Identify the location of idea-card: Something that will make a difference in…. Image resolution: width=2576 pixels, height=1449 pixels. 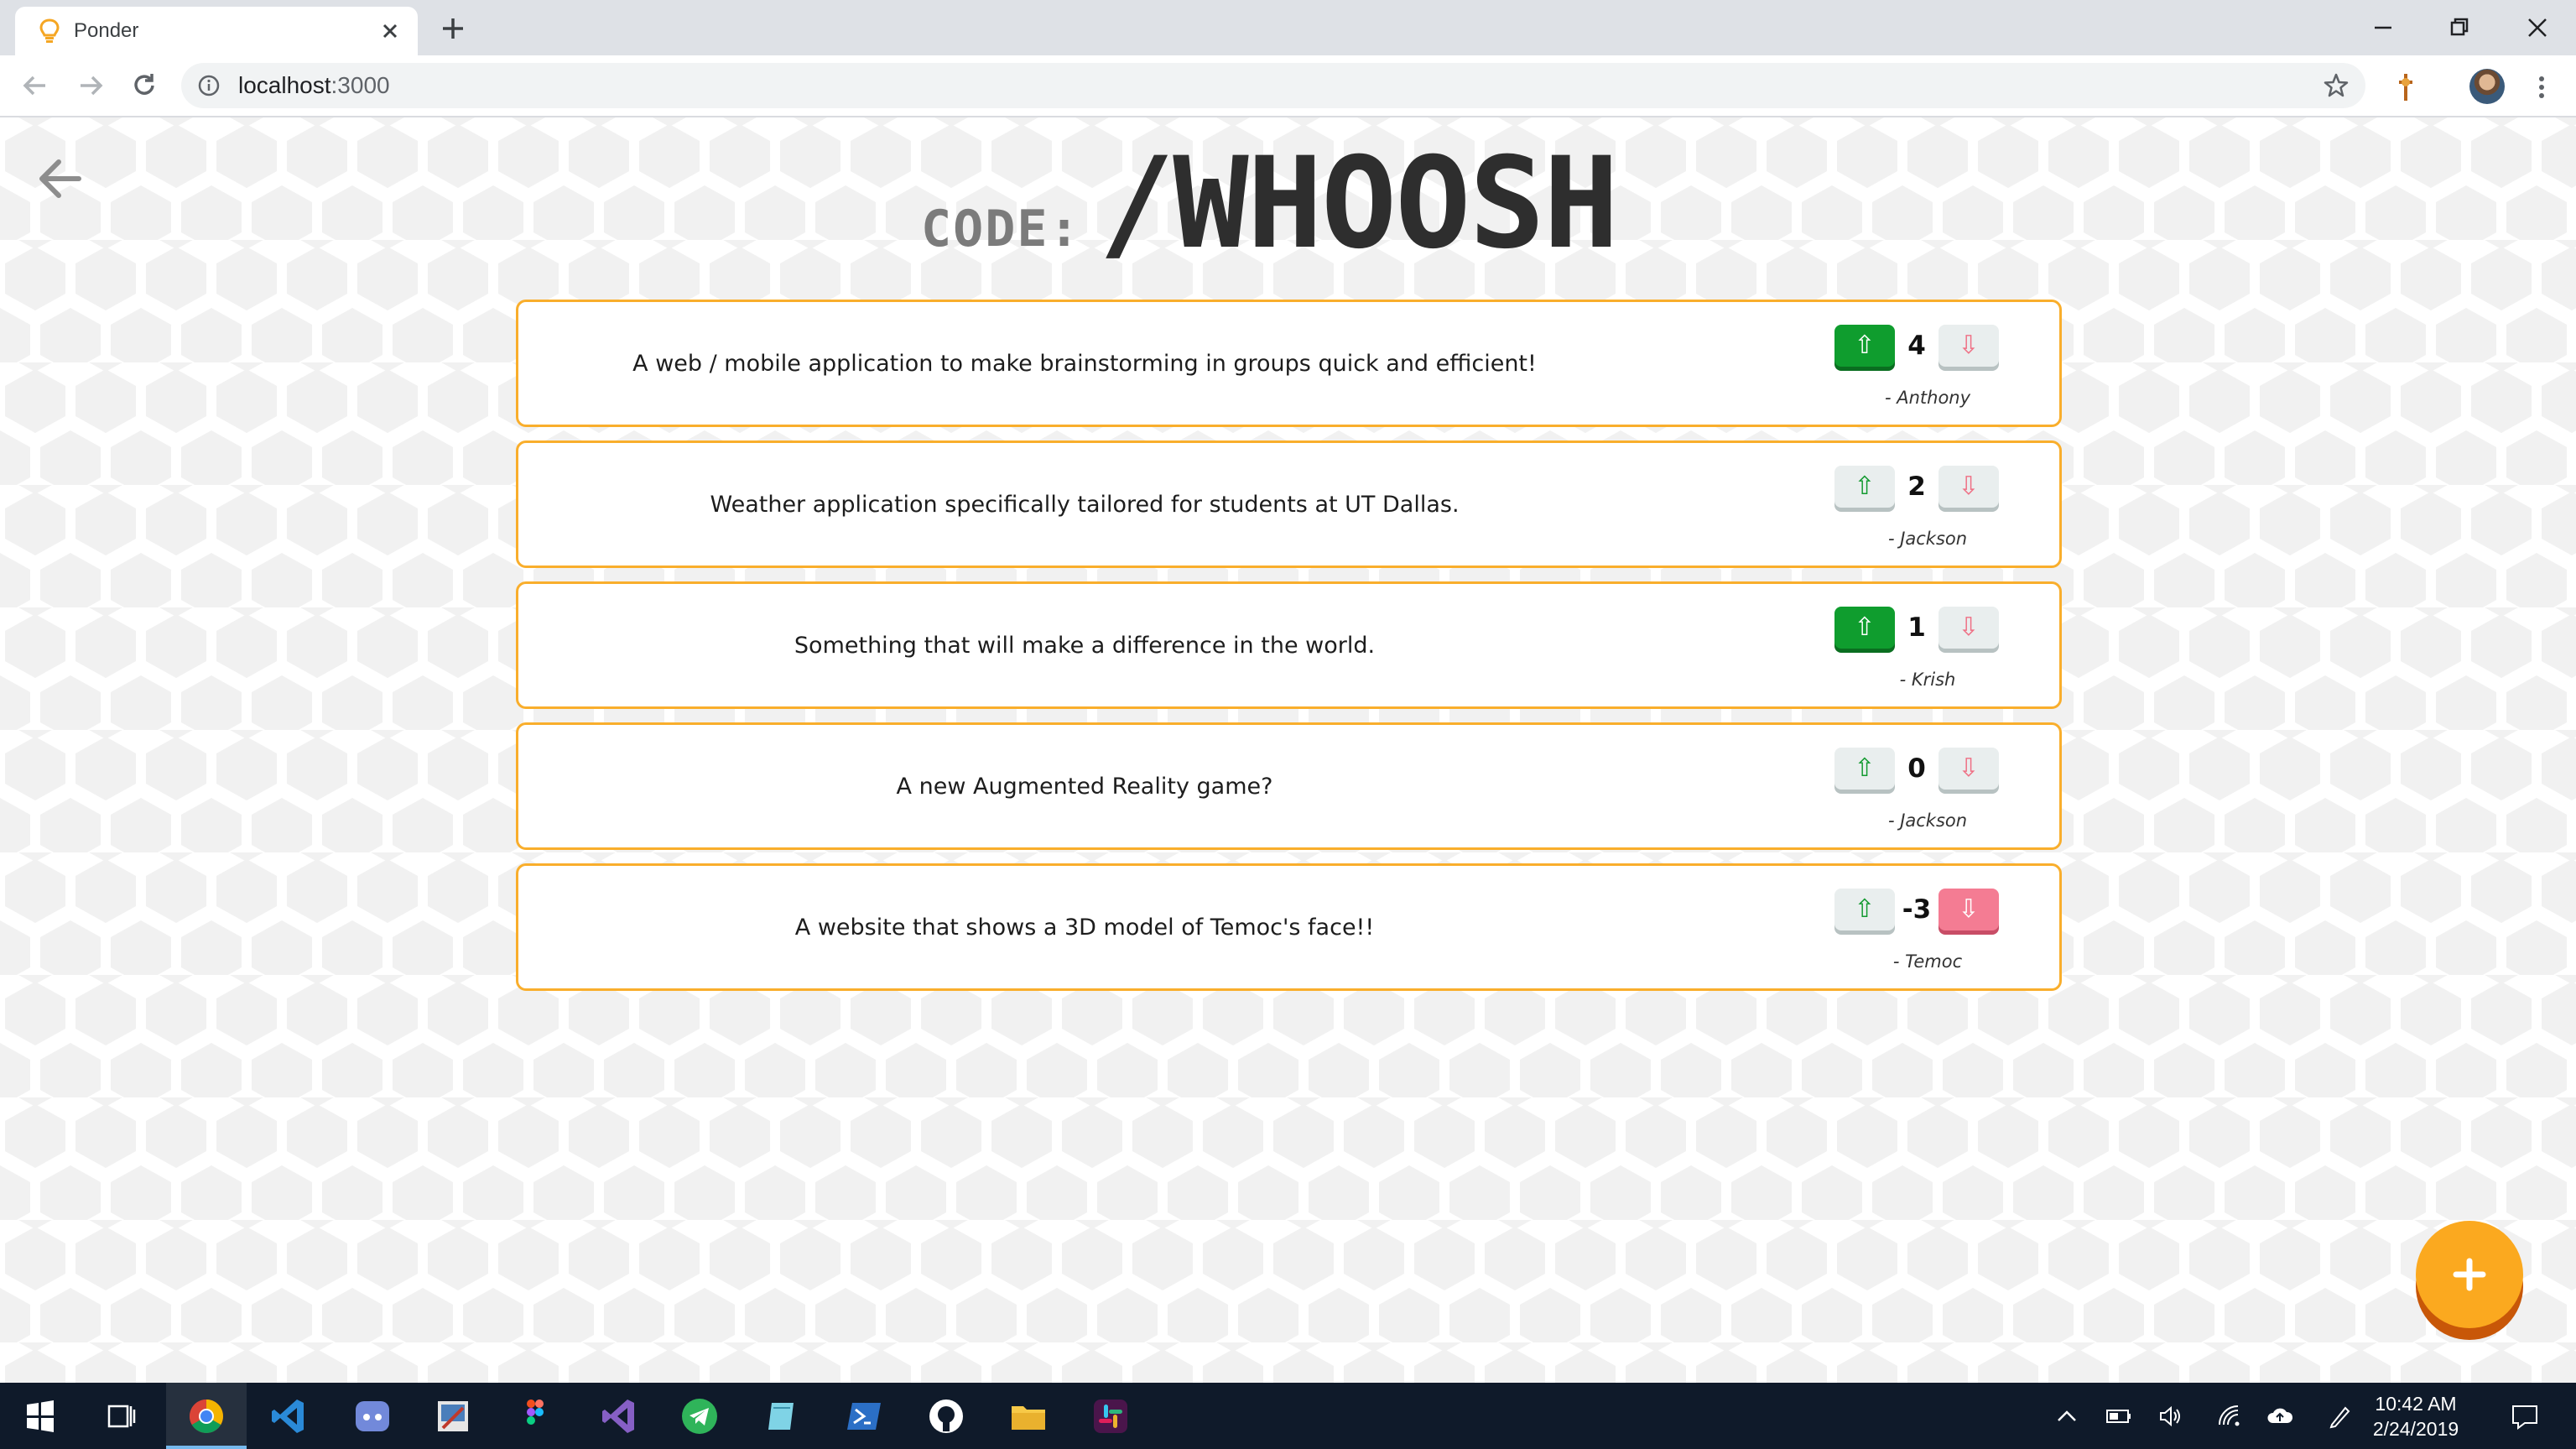
(1289, 645).